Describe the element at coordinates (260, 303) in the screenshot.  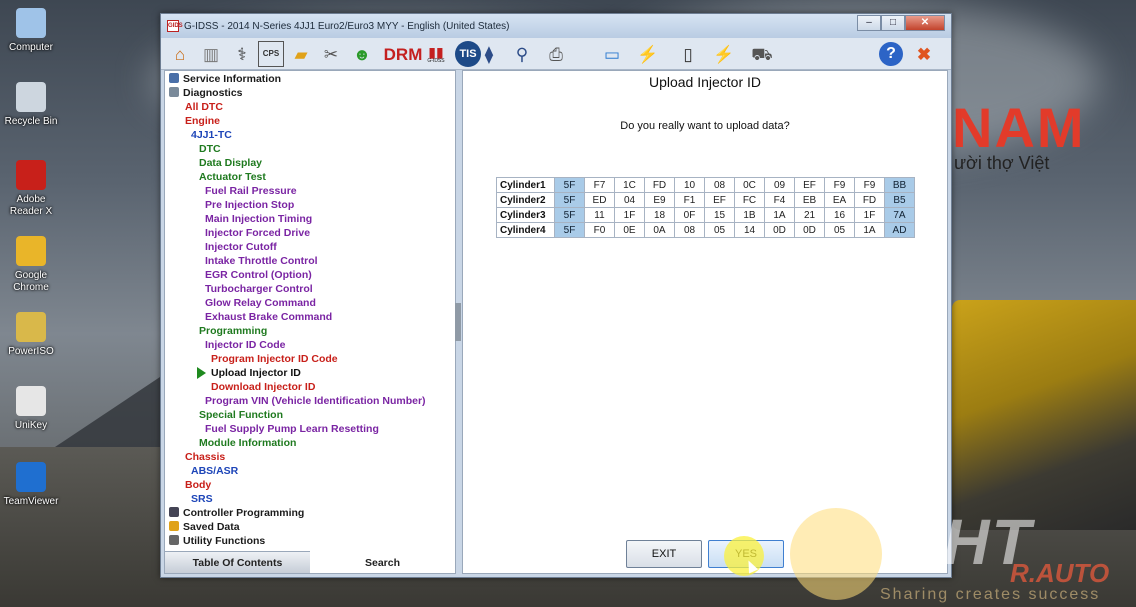
I see `tree-item-glow-relay-command: Glow Relay Command` at that location.